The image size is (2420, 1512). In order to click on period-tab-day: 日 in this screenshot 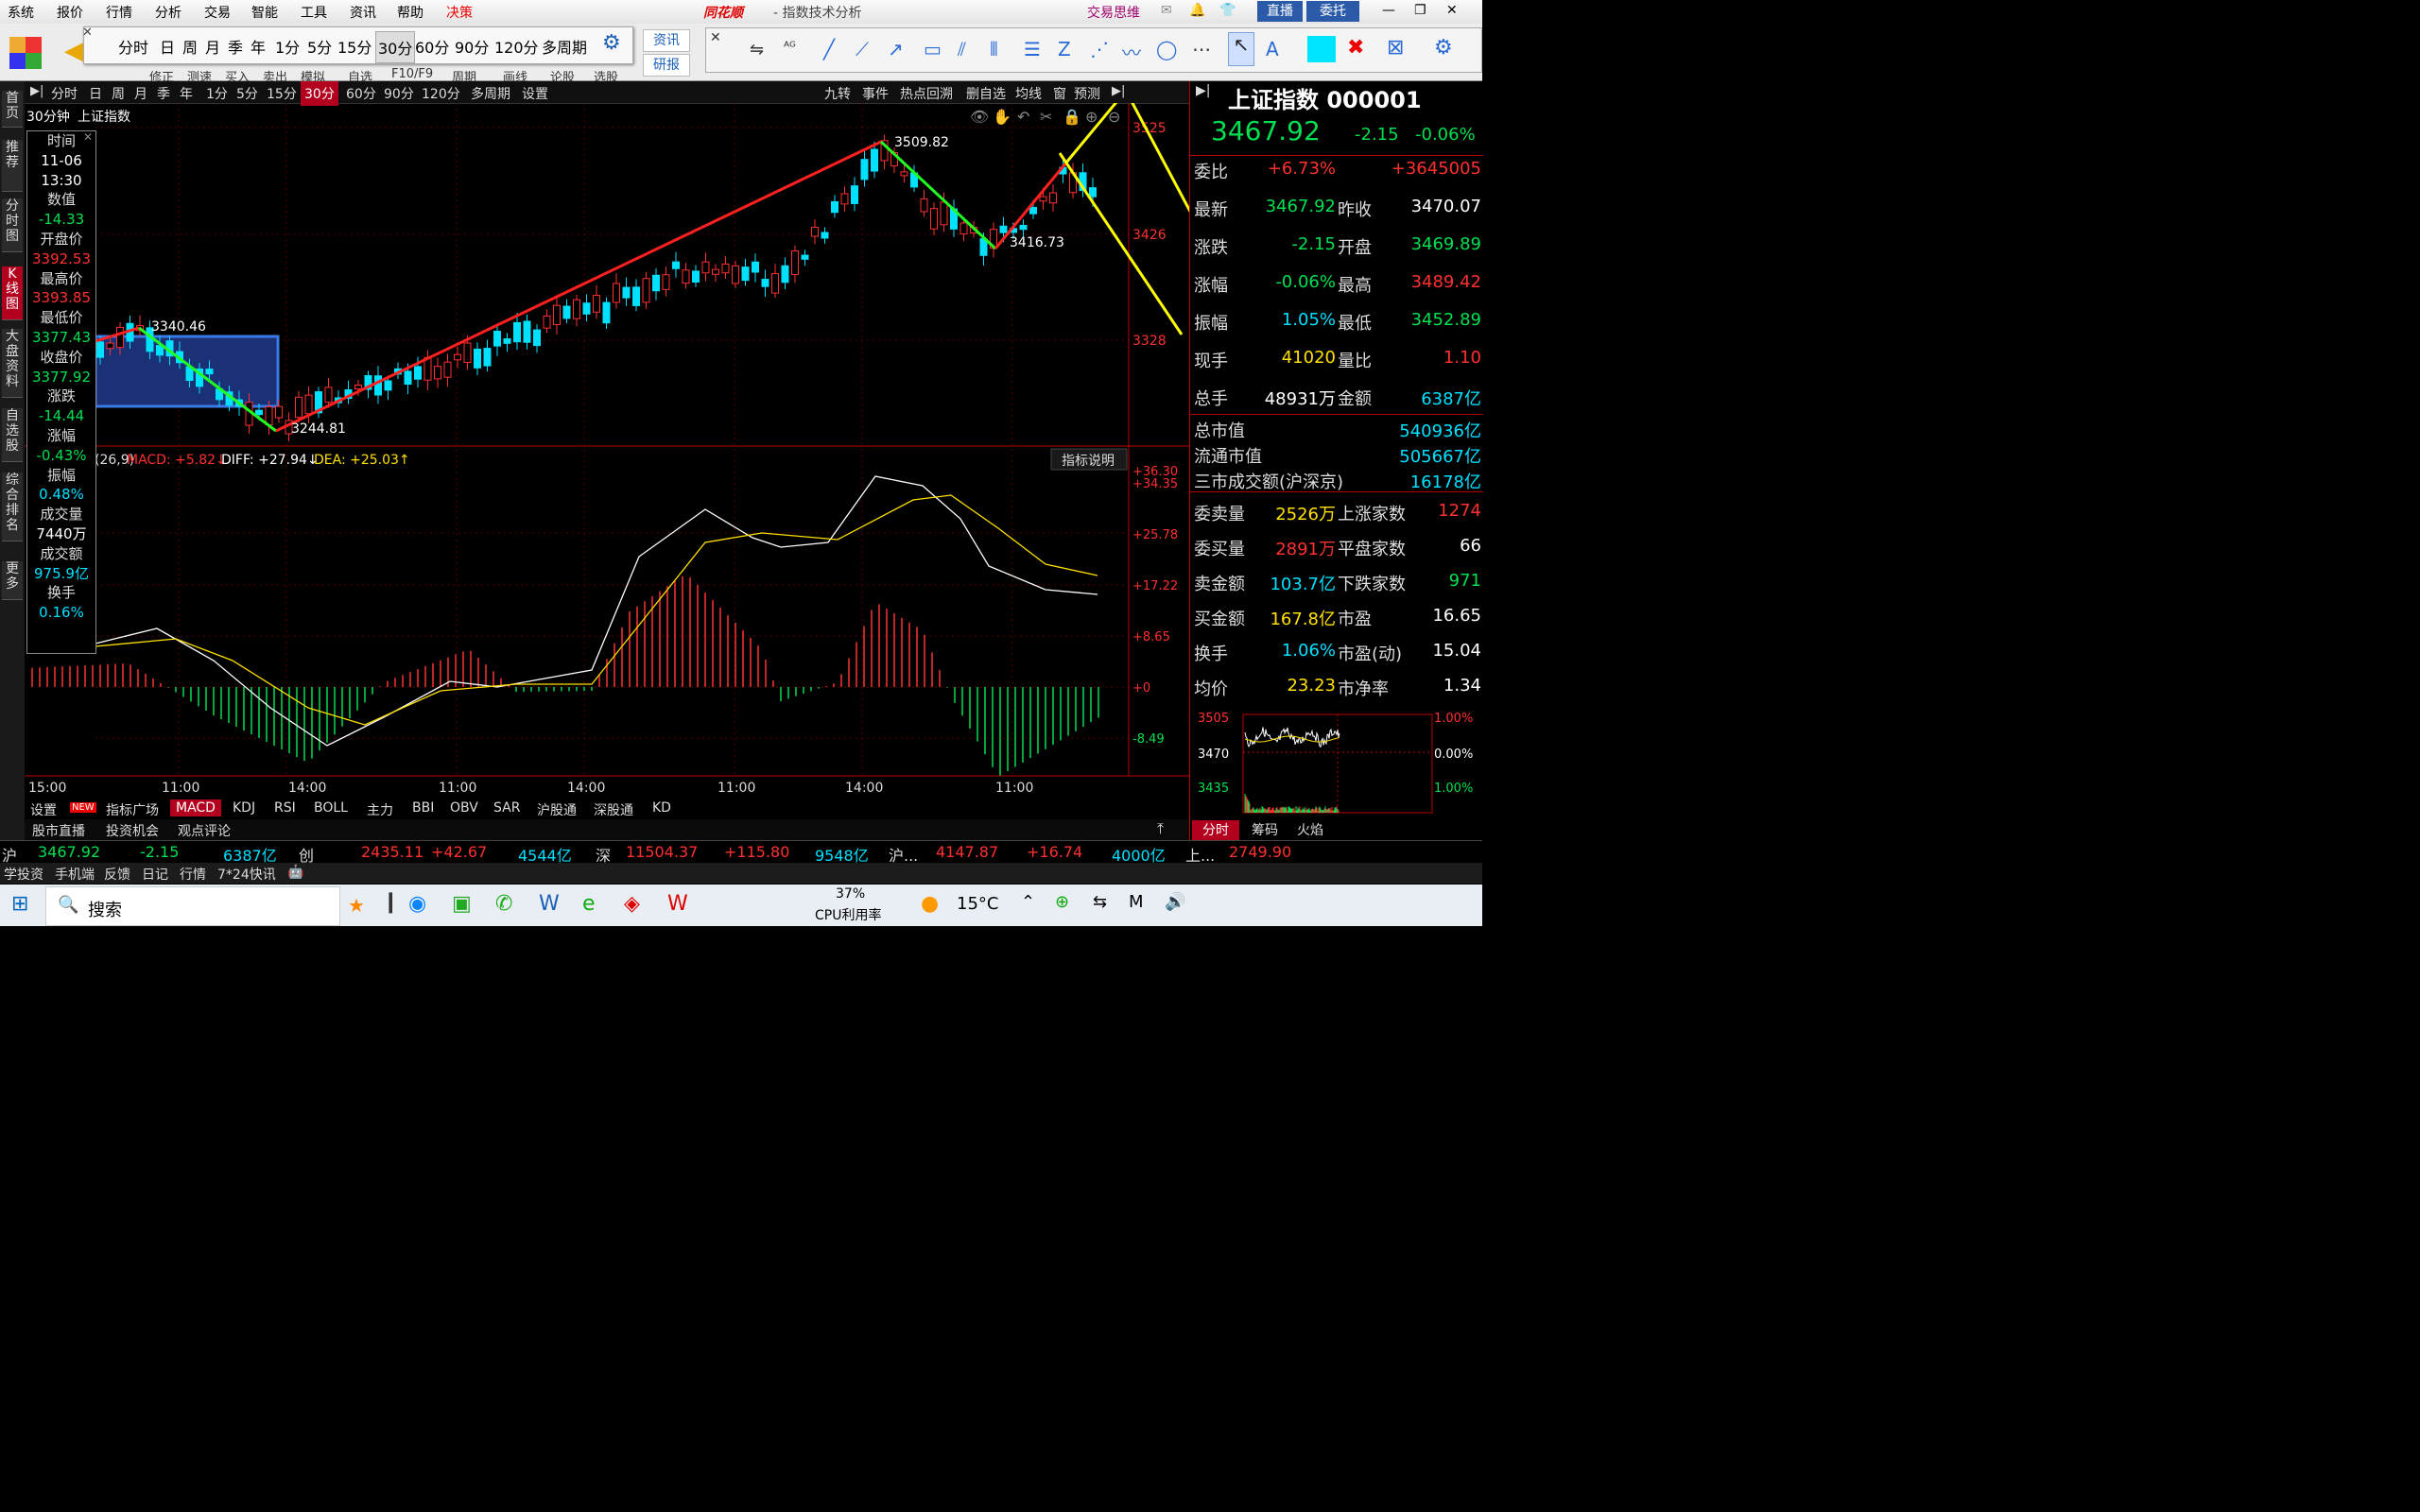, I will do `click(95, 93)`.